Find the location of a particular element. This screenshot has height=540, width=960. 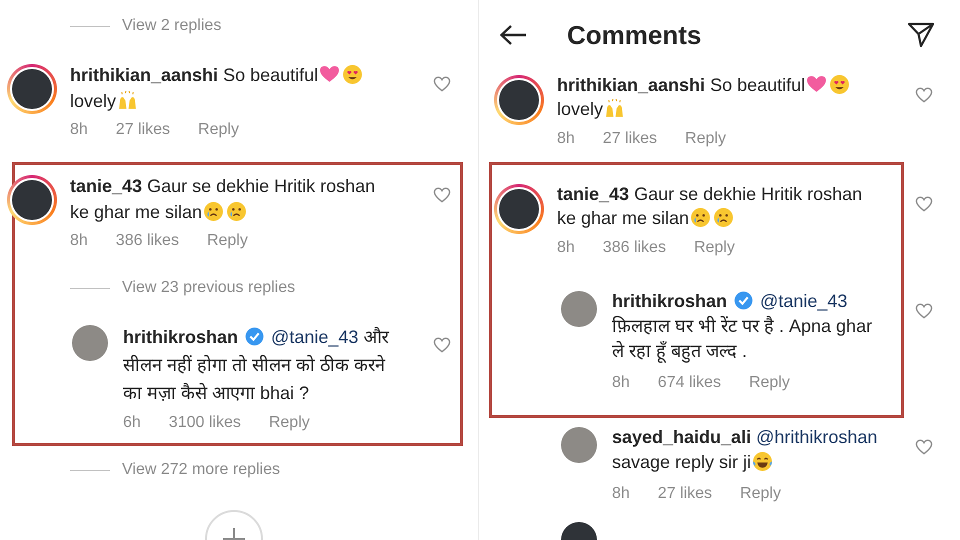

comment-text: सीलन नहीं होगा तो सीलन को ठीक करने is located at coordinates (254, 365).